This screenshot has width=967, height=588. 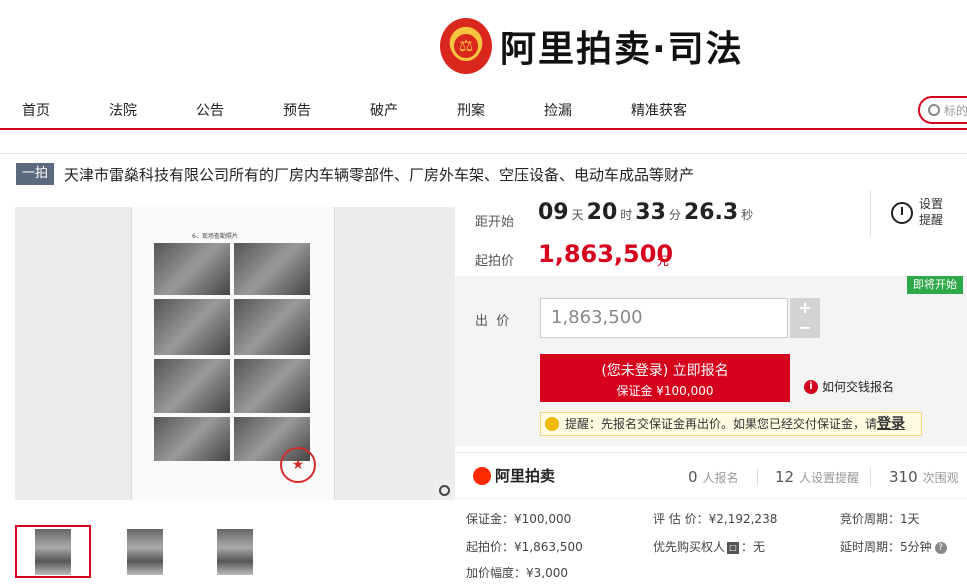 What do you see at coordinates (482, 475) in the screenshot?
I see `ali-auction-icon` at bounding box center [482, 475].